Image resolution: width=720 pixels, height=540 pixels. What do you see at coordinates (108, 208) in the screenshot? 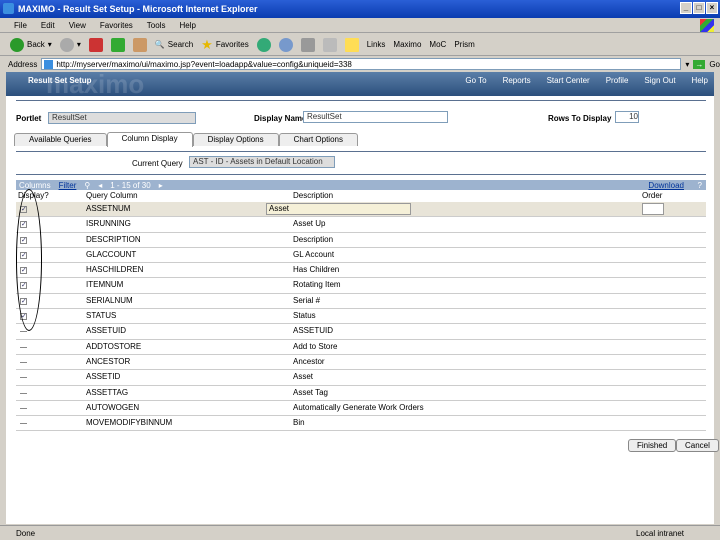
I see `query-column: ASSETNUM` at bounding box center [108, 208].